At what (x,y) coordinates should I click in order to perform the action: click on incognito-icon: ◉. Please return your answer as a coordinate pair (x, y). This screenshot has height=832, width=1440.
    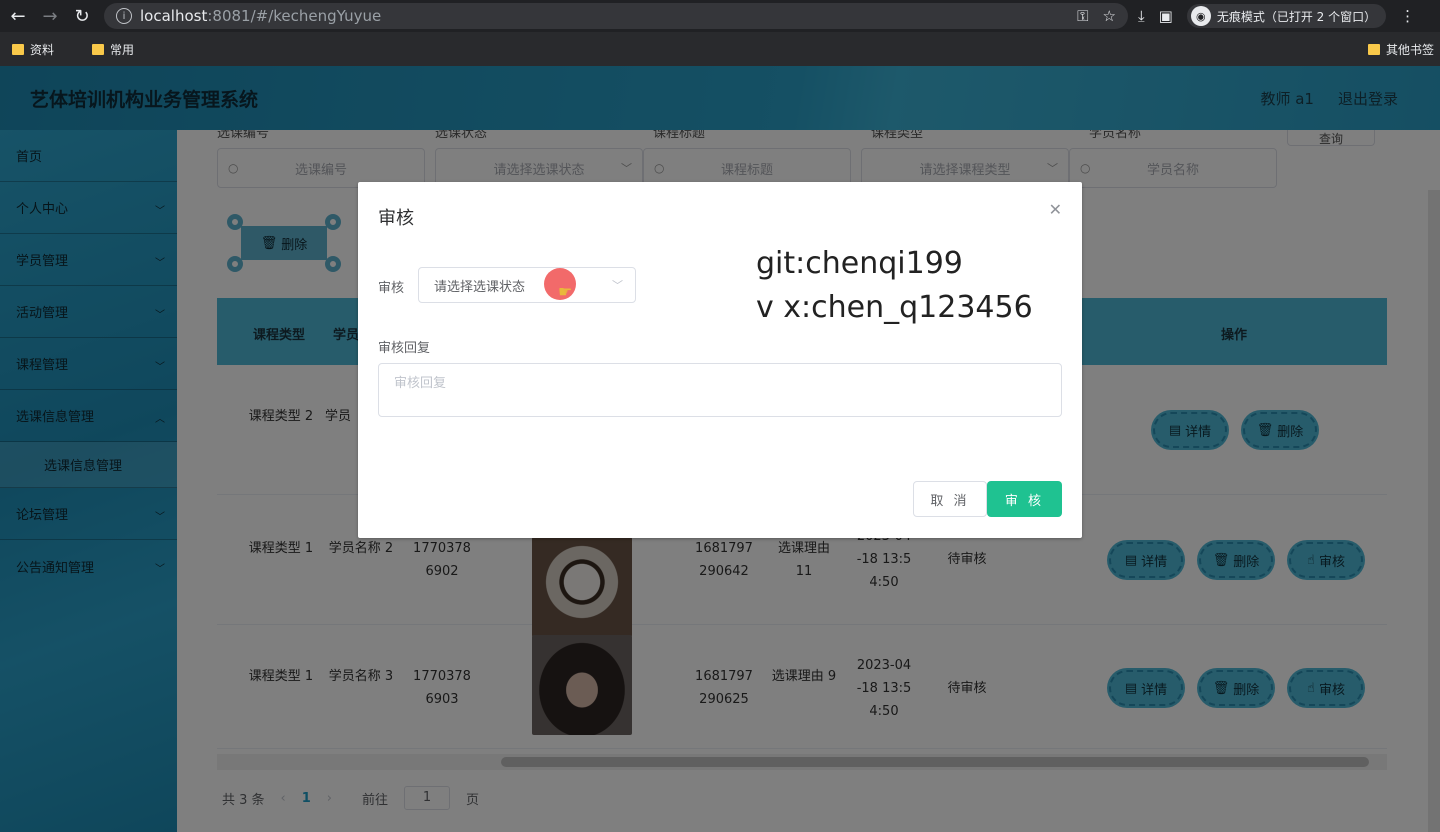
    Looking at the image, I should click on (1200, 16).